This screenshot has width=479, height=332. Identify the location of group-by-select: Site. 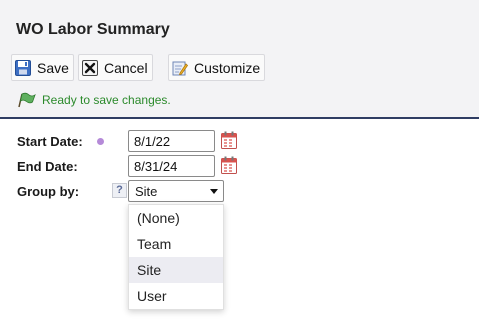
(176, 191).